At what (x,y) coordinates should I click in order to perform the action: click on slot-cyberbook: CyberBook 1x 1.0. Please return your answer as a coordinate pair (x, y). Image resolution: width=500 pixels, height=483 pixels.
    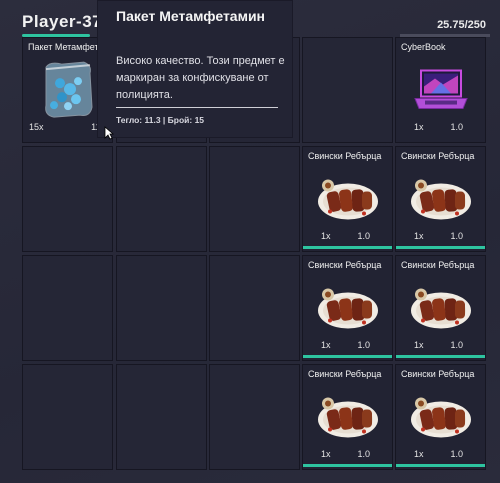
    Looking at the image, I should click on (440, 90).